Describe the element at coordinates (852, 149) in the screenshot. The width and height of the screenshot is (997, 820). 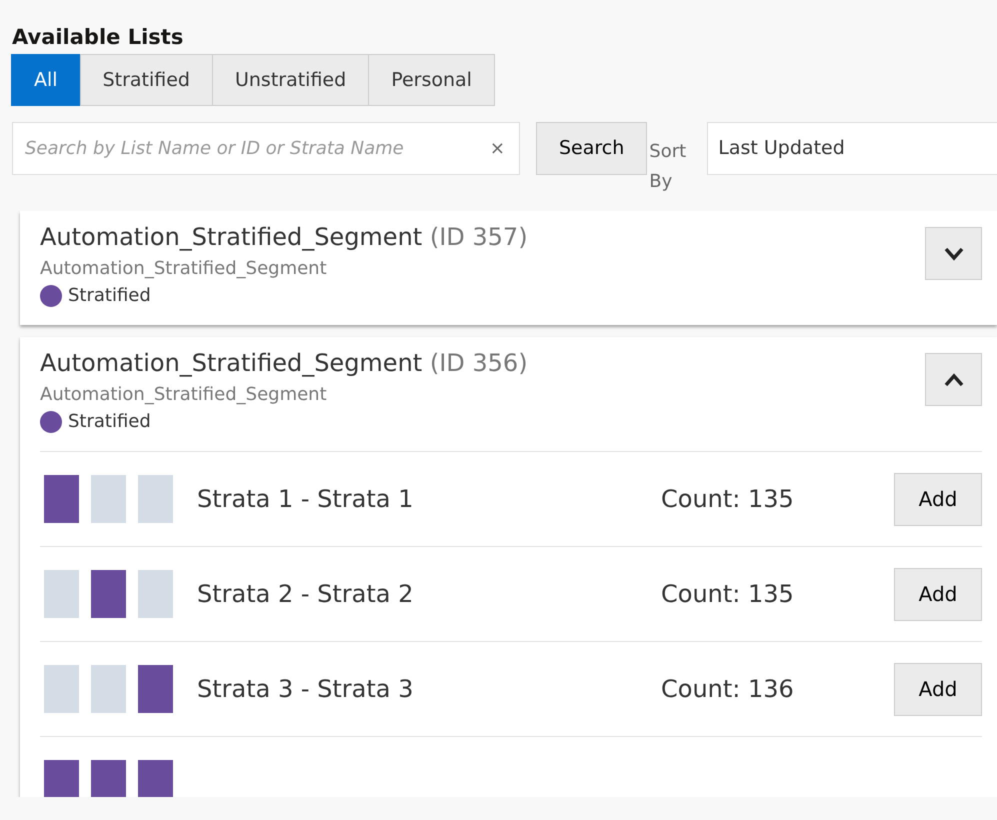
I see `sort-select: Last Updated` at that location.